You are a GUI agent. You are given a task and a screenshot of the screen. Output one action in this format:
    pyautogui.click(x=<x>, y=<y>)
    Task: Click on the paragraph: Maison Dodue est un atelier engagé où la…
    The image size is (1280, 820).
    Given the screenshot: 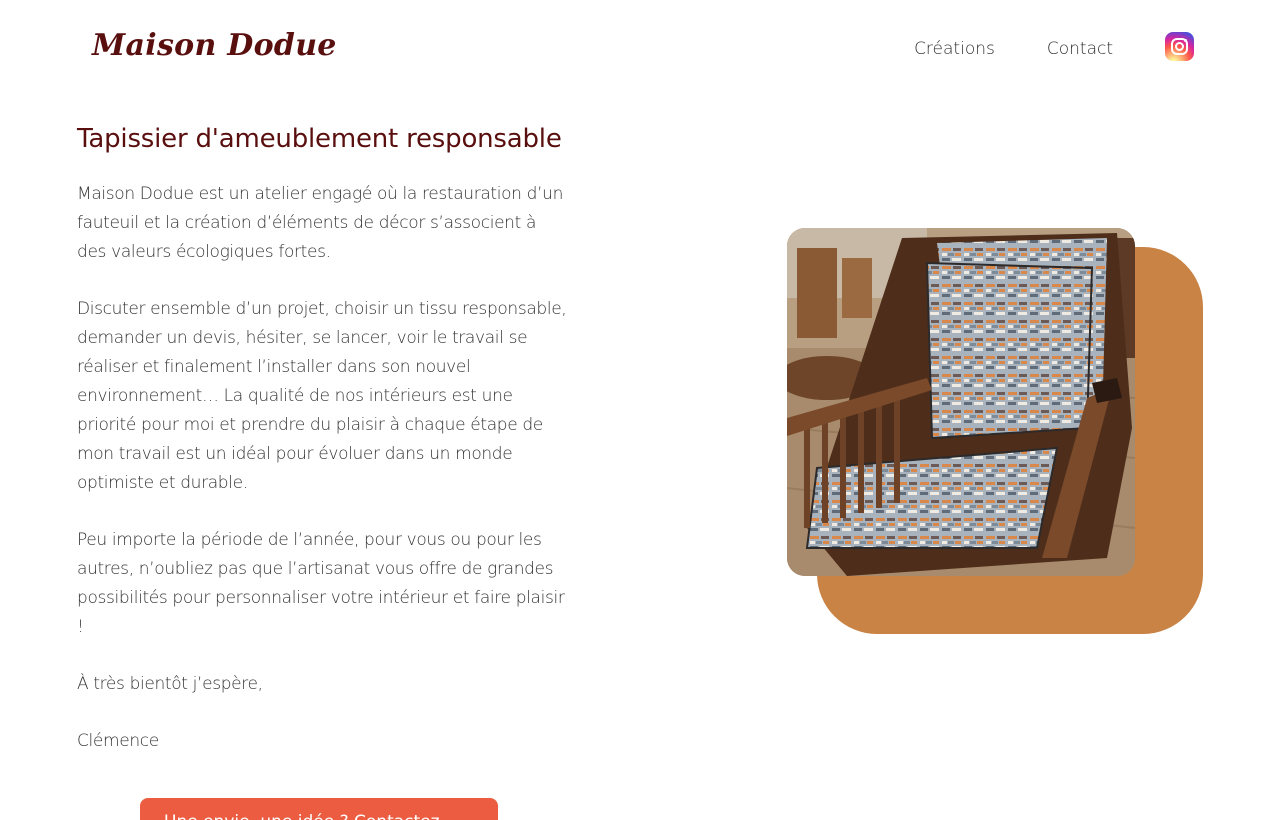 What is the action you would take?
    pyautogui.click(x=320, y=223)
    